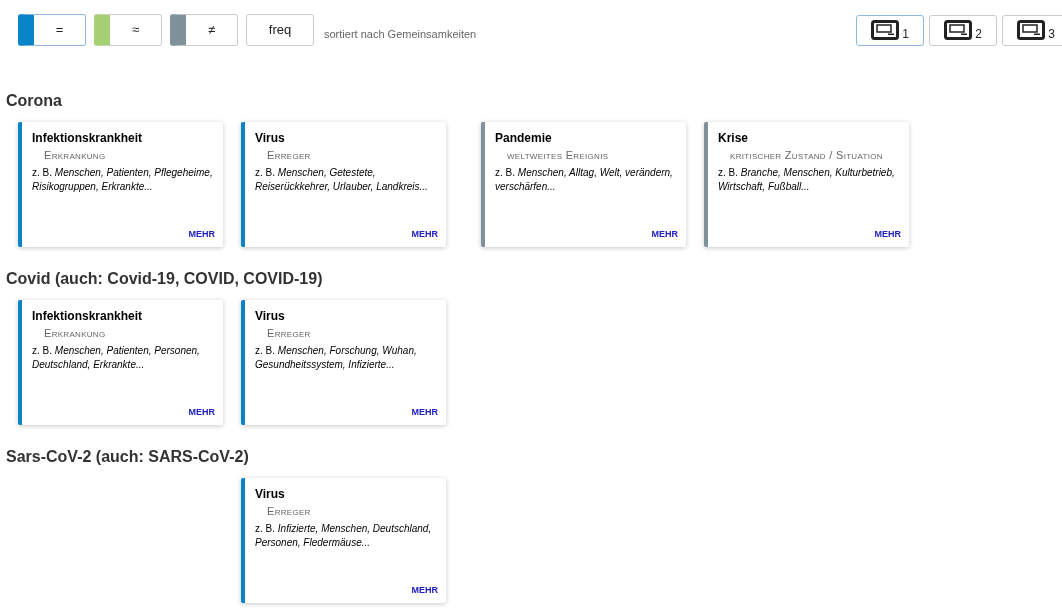 The height and width of the screenshot is (609, 1062). I want to click on view-button: 1, so click(890, 30).